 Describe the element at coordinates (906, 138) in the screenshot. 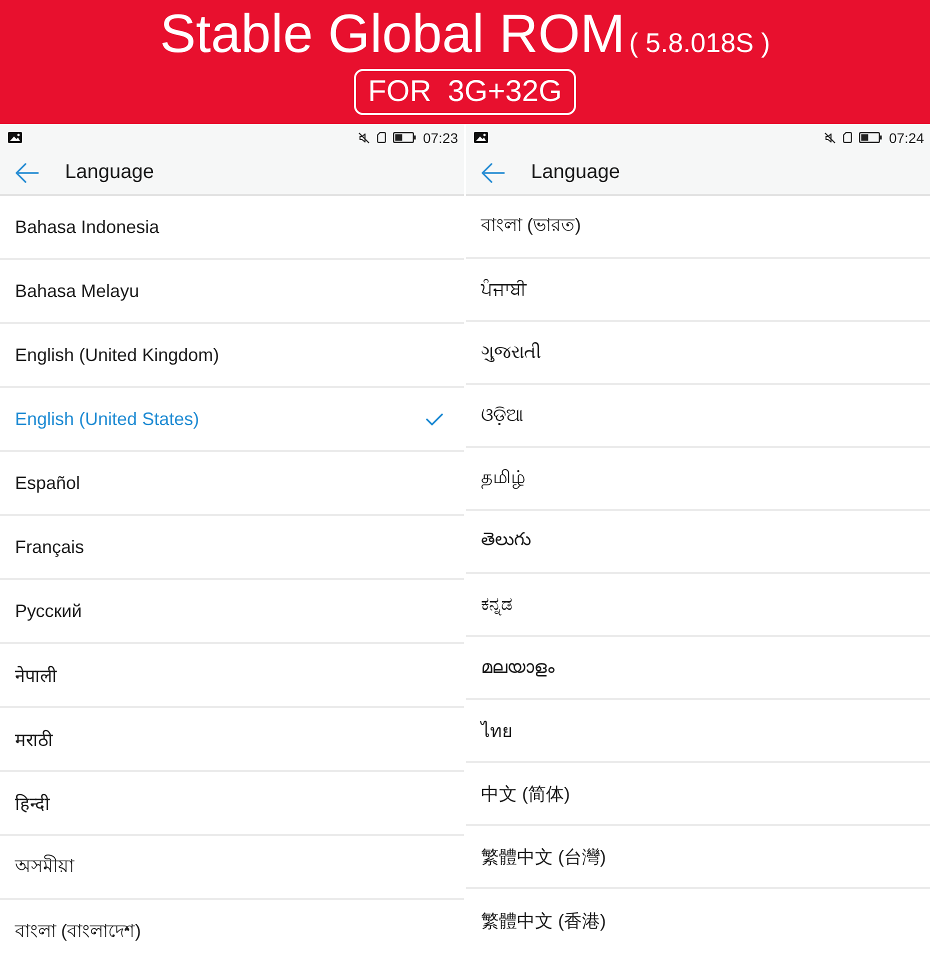

I see `status-time: 07:24` at that location.